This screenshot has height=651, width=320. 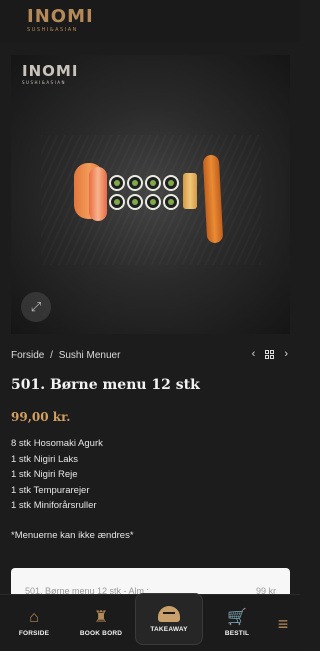 I want to click on grid-icon, so click(x=270, y=354).